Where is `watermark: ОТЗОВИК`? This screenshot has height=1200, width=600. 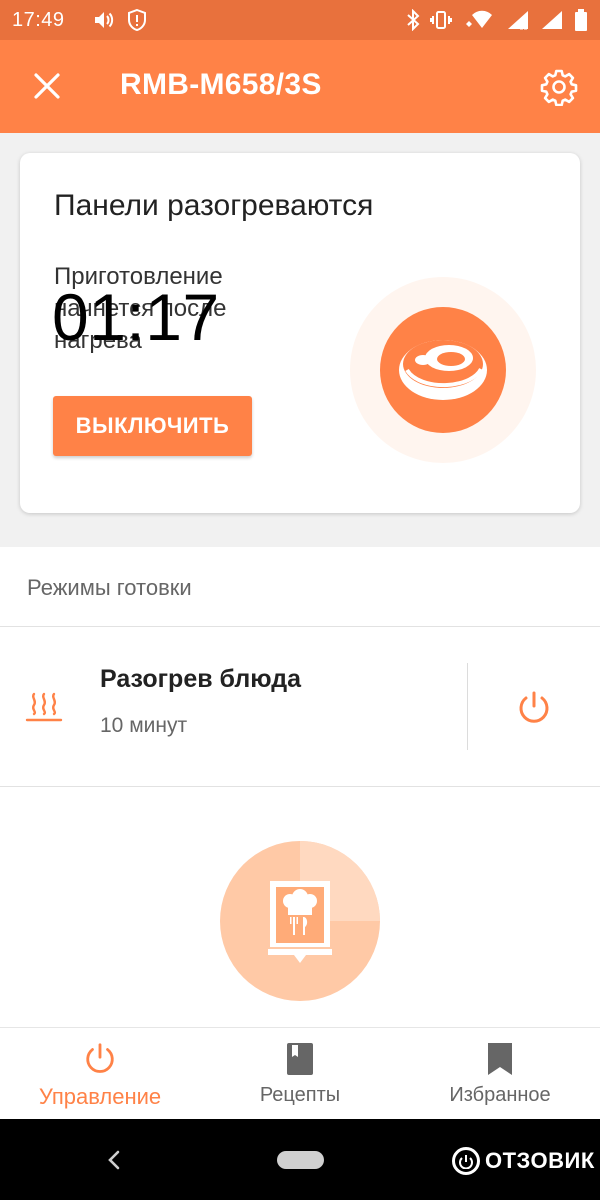
watermark: ОТЗОВИК is located at coordinates (523, 1161).